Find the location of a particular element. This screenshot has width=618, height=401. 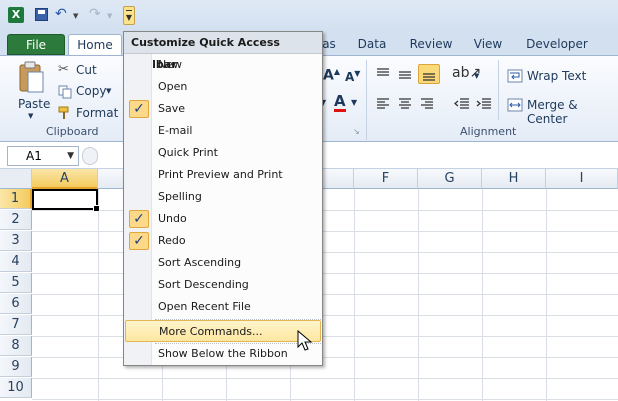

row-header: 8 is located at coordinates (16, 346).